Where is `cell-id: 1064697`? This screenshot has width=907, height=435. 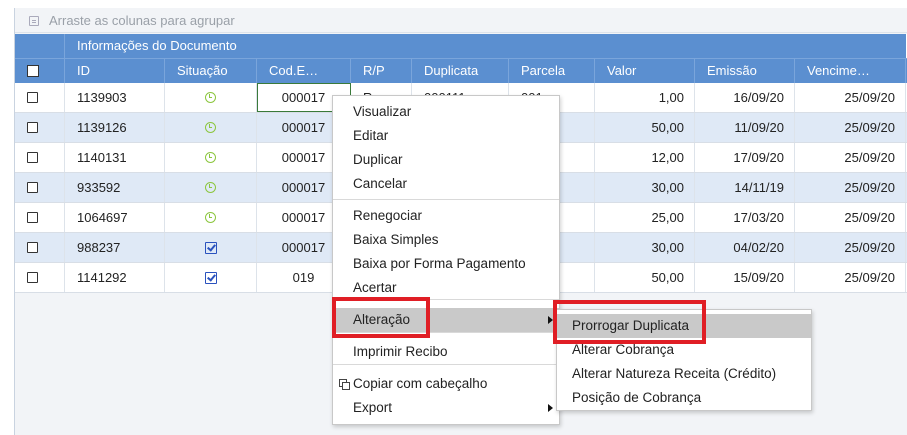 cell-id: 1064697 is located at coordinates (115, 217).